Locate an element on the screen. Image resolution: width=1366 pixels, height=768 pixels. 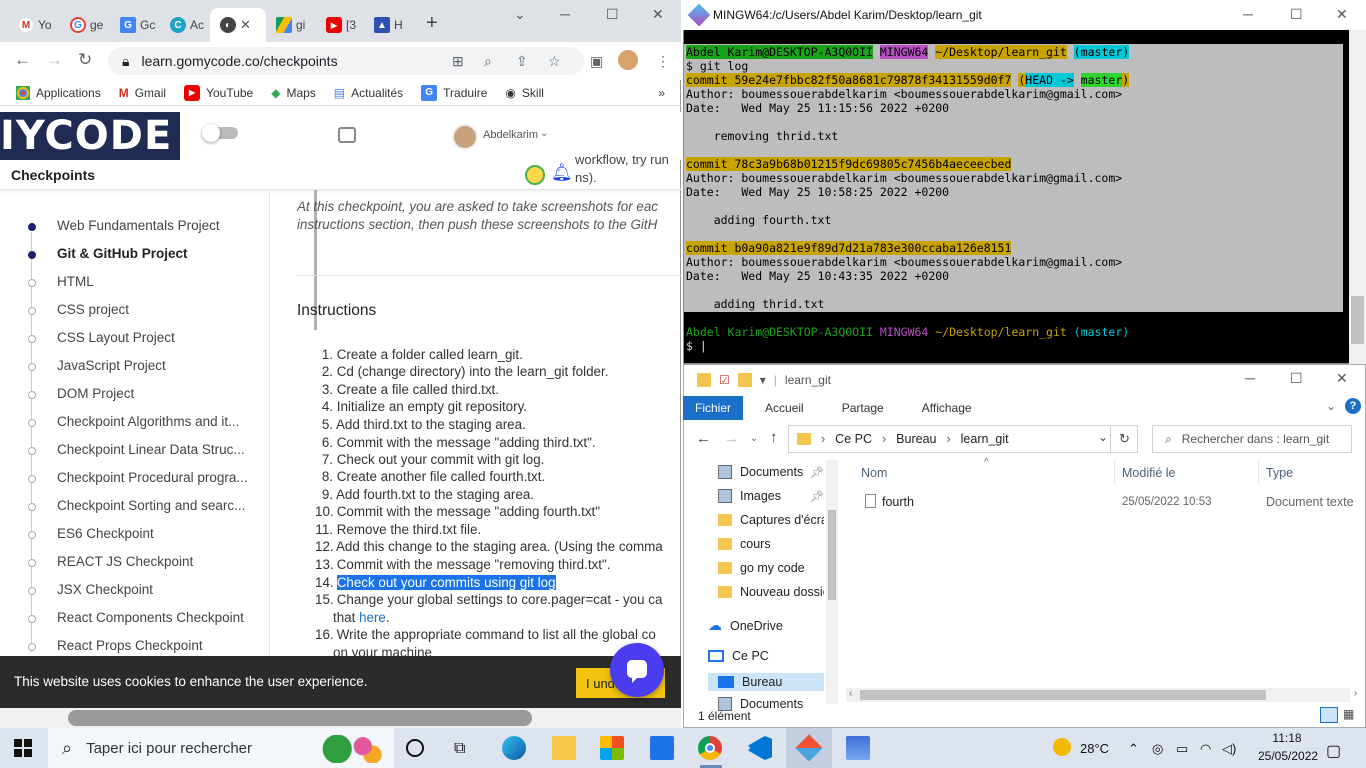
bookmark-actualites: ▤ Actualités is located at coordinates (368, 93).